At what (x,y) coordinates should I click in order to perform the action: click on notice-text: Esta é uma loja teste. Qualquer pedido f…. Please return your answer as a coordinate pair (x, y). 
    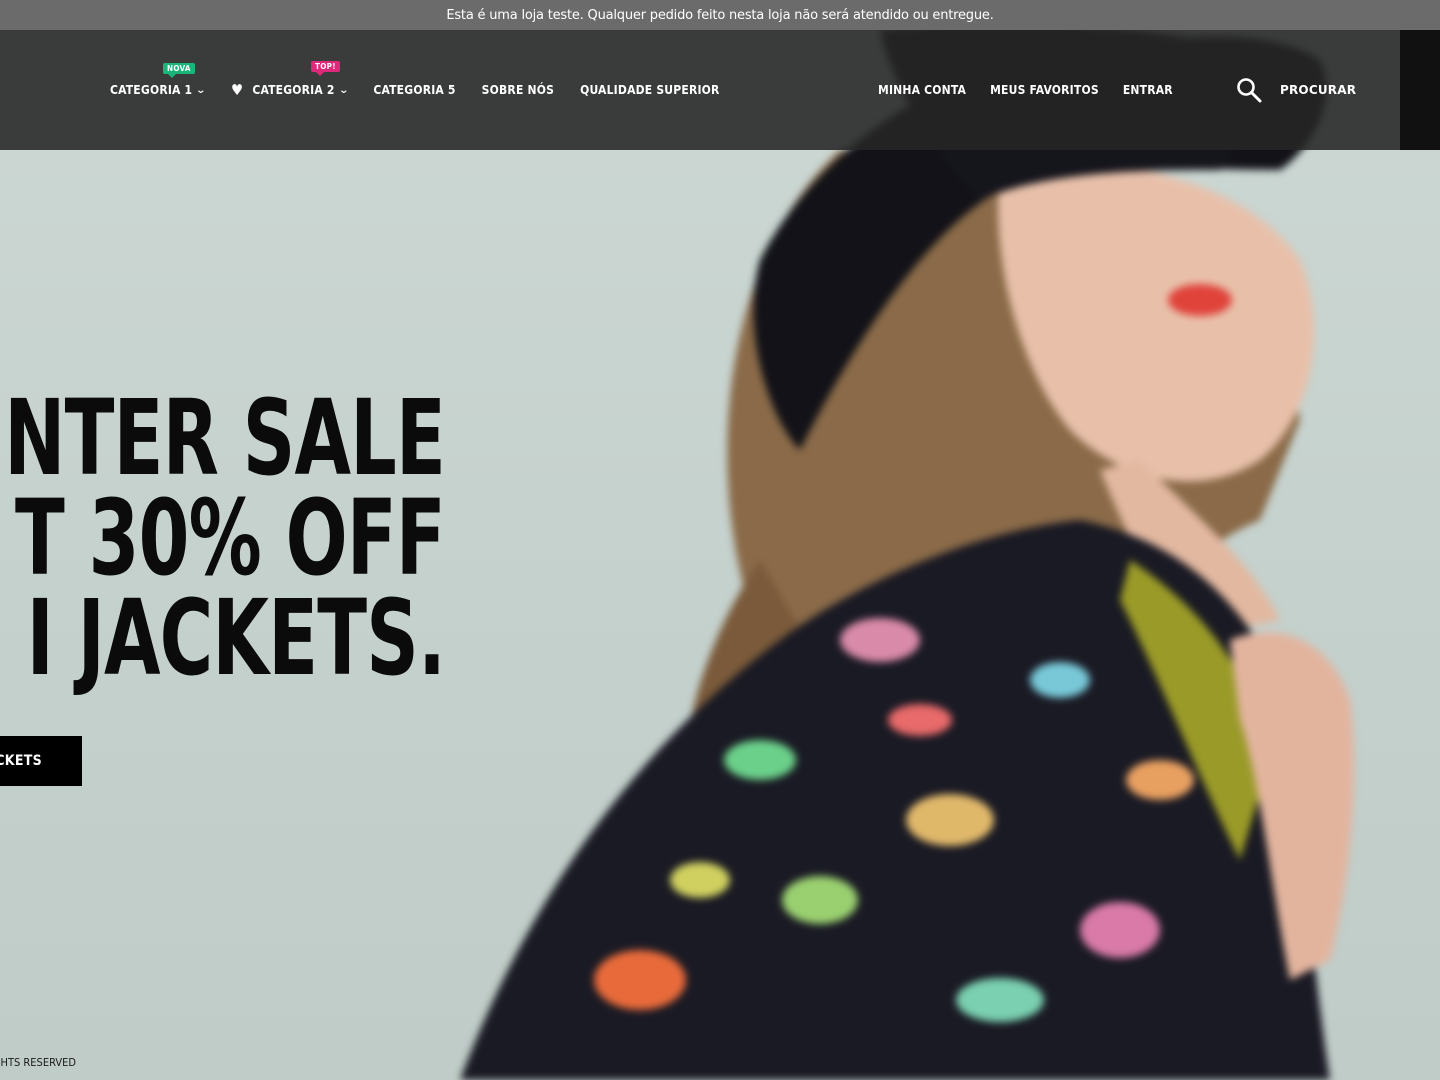
    Looking at the image, I should click on (720, 15).